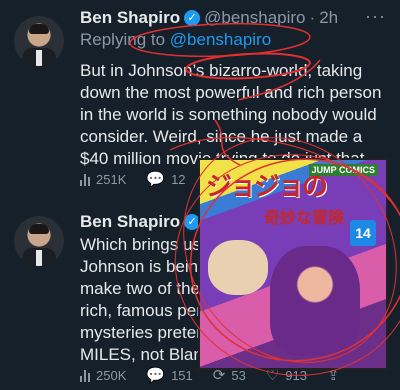 Image resolution: width=400 pixels, height=390 pixels. I want to click on reply-button: 💬 12, so click(165, 179).